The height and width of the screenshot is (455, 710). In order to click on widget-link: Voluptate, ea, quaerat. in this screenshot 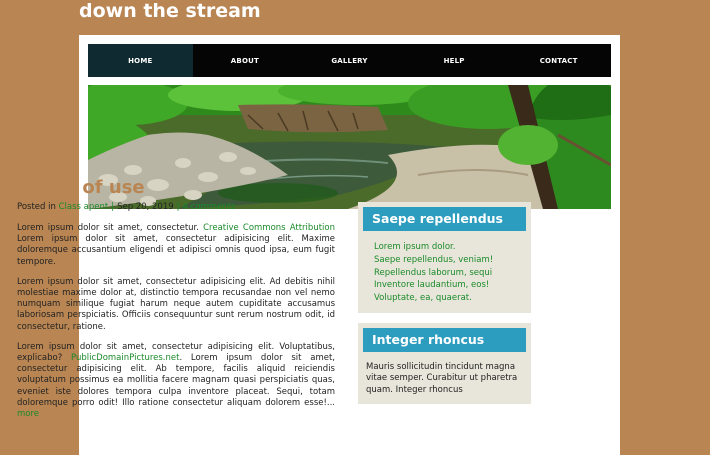, I will do `click(450, 298)`.